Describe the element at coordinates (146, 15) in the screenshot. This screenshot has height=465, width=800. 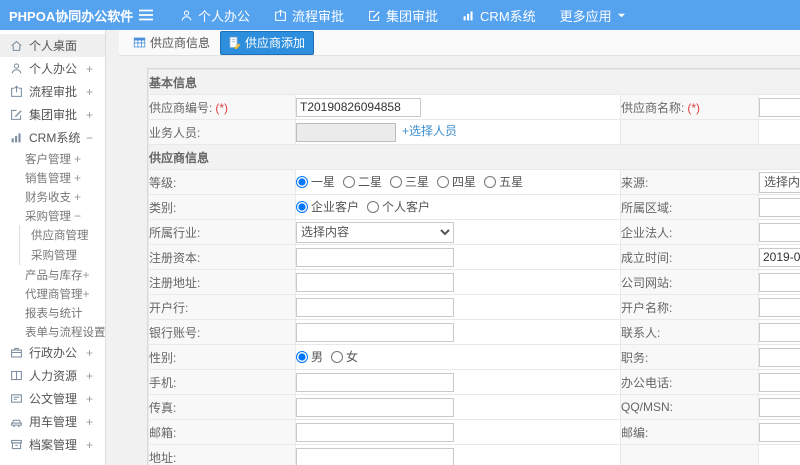
I see `hamburger-menu-icon` at that location.